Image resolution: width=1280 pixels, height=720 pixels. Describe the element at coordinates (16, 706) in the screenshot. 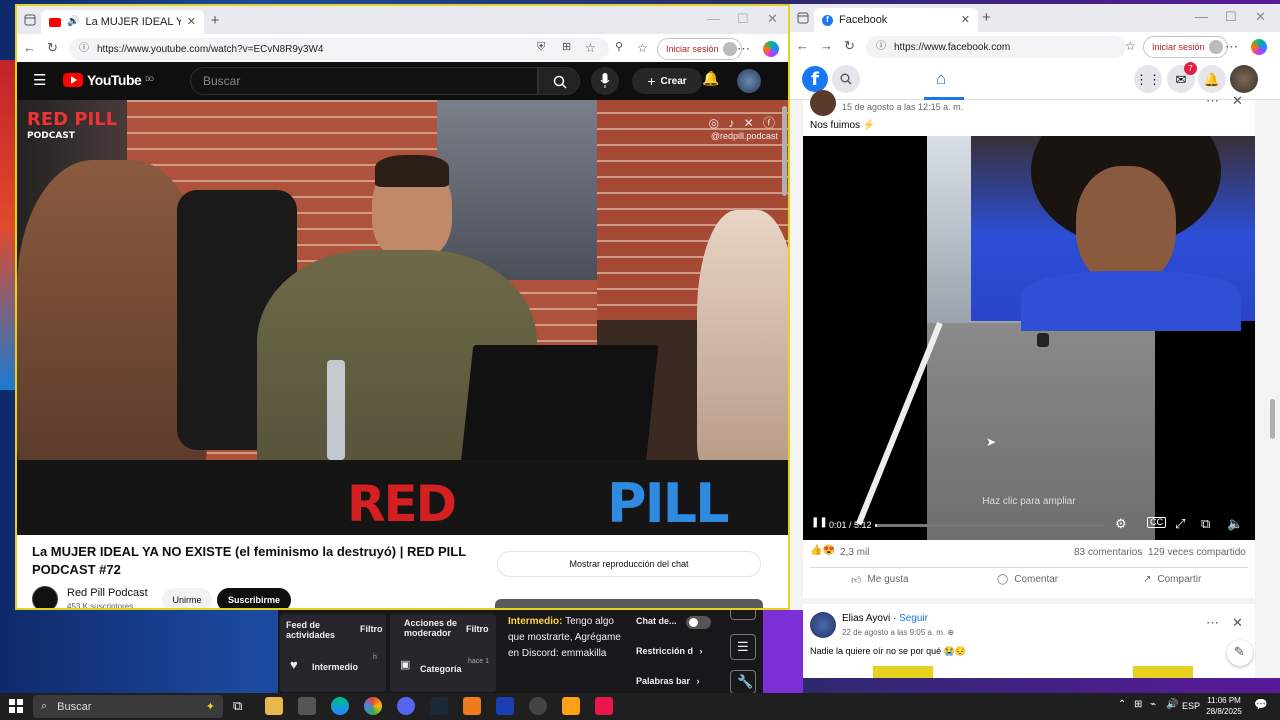

I see `start-windows-icon` at that location.